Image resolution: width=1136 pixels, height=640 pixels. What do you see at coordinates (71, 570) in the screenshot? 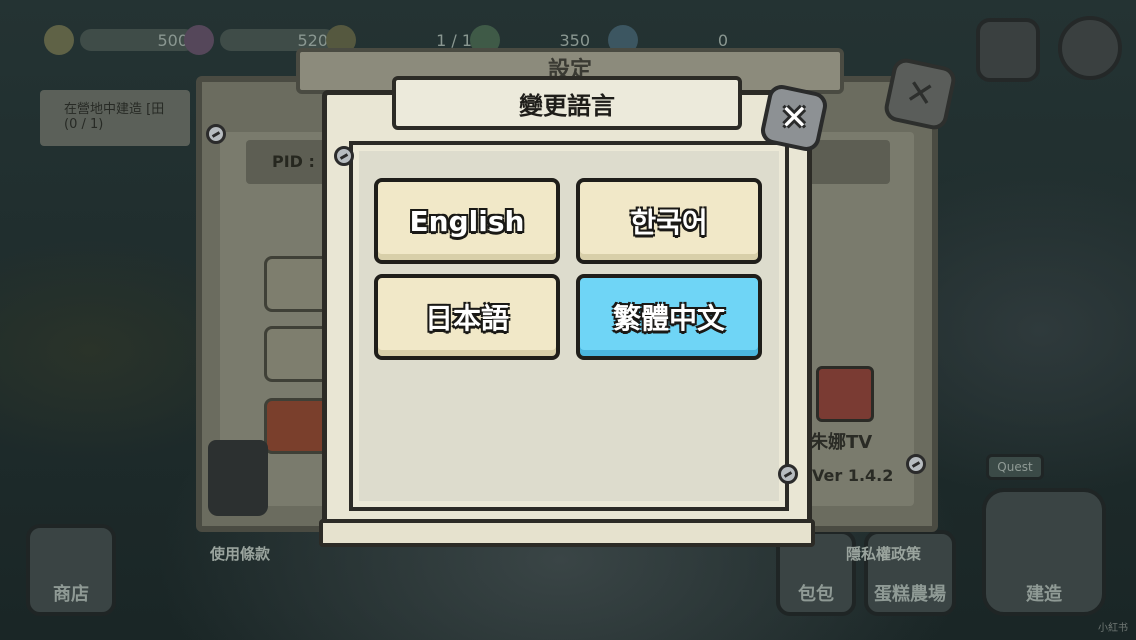
I see `shop-button: 商店` at bounding box center [71, 570].